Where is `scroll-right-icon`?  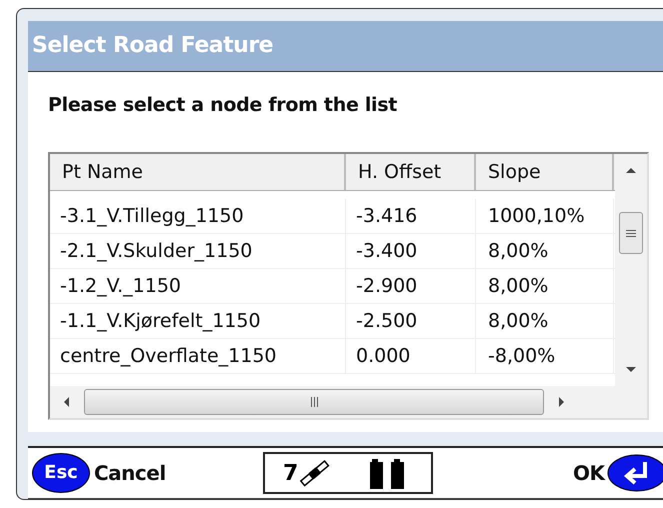
scroll-right-icon is located at coordinates (562, 402).